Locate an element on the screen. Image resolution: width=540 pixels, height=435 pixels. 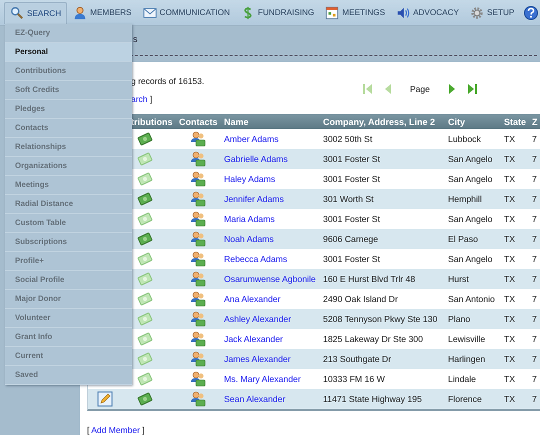
column-header: State is located at coordinates (515, 121).